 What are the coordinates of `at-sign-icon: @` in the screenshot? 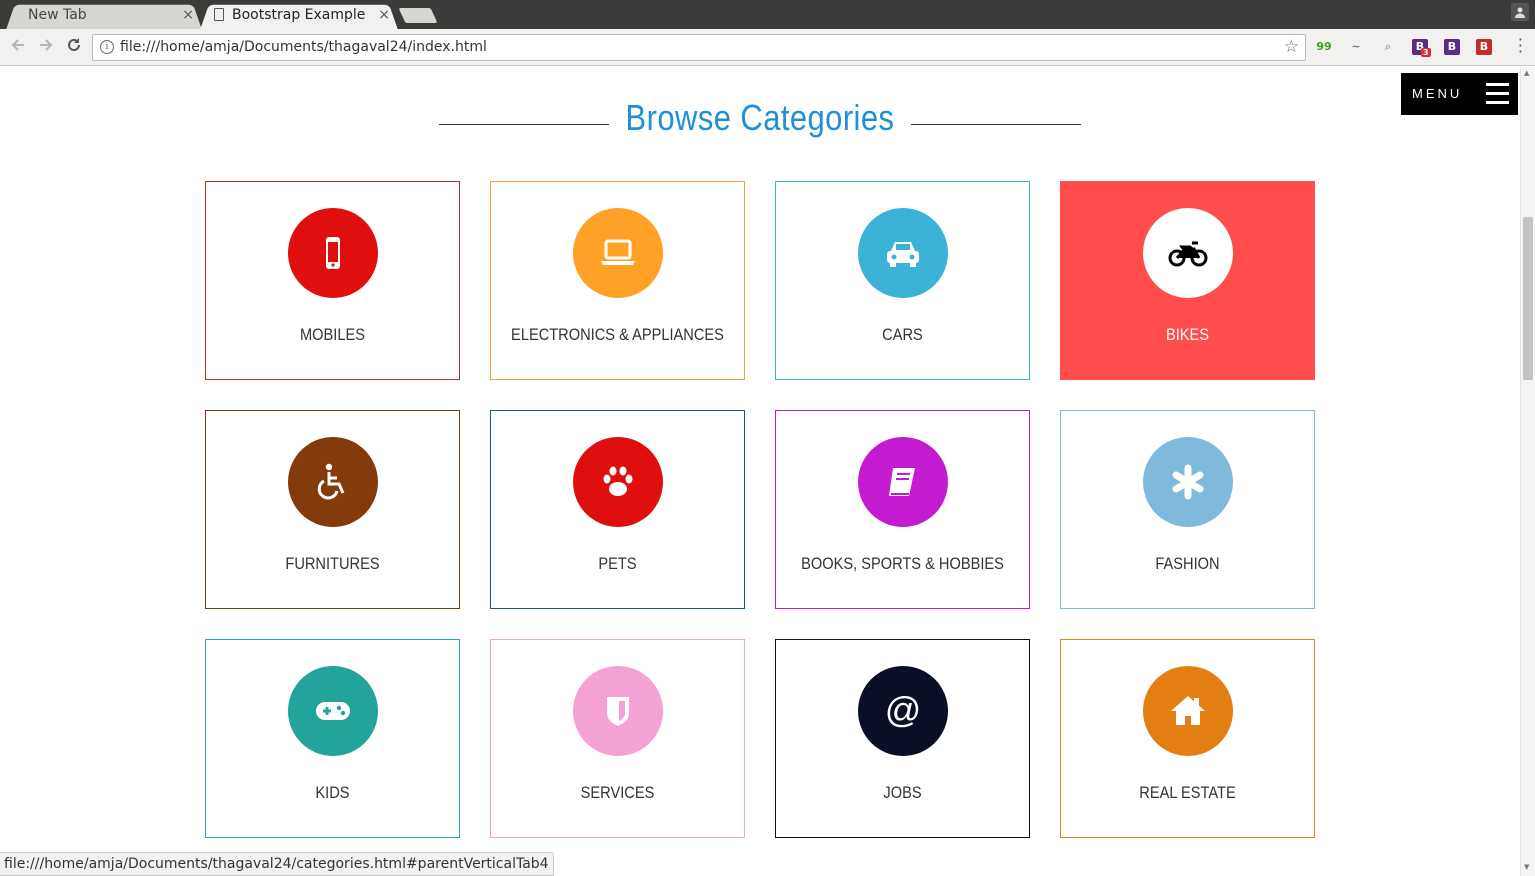 It's located at (903, 711).